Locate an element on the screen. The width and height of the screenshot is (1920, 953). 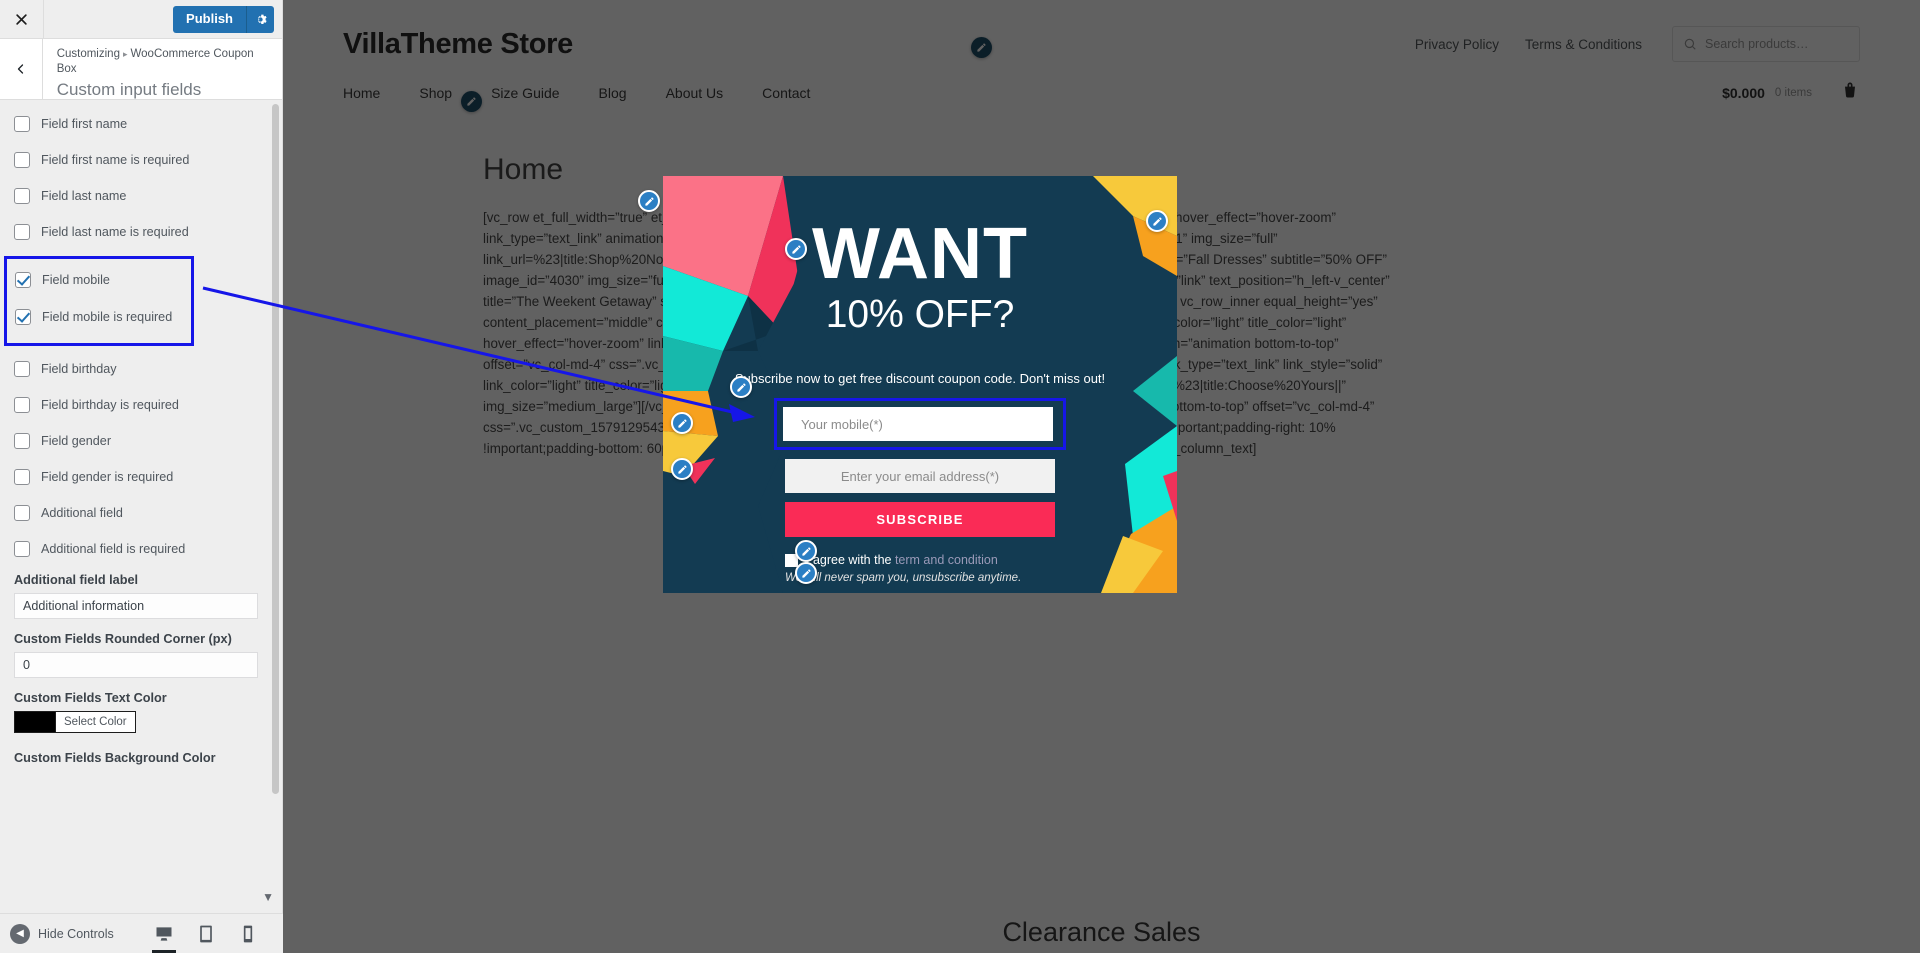
control-field-first-name: Field first name is located at coordinates (141, 124).